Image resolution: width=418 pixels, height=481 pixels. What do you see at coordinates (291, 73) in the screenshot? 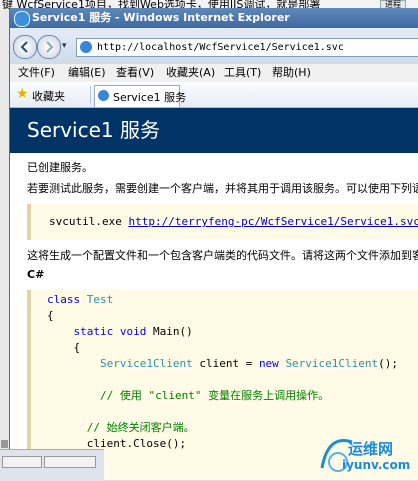
I see `menu-help: 帮助(H)` at bounding box center [291, 73].